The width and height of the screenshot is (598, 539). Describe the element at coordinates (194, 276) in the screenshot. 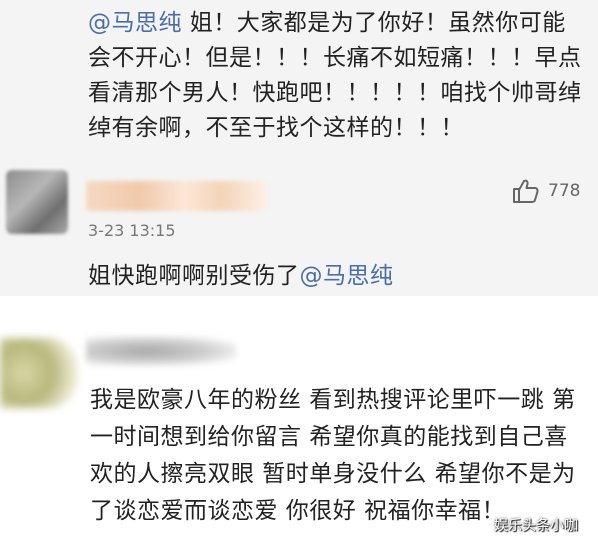

I see `reply-body: 姐快跑啊啊别受伤了` at that location.